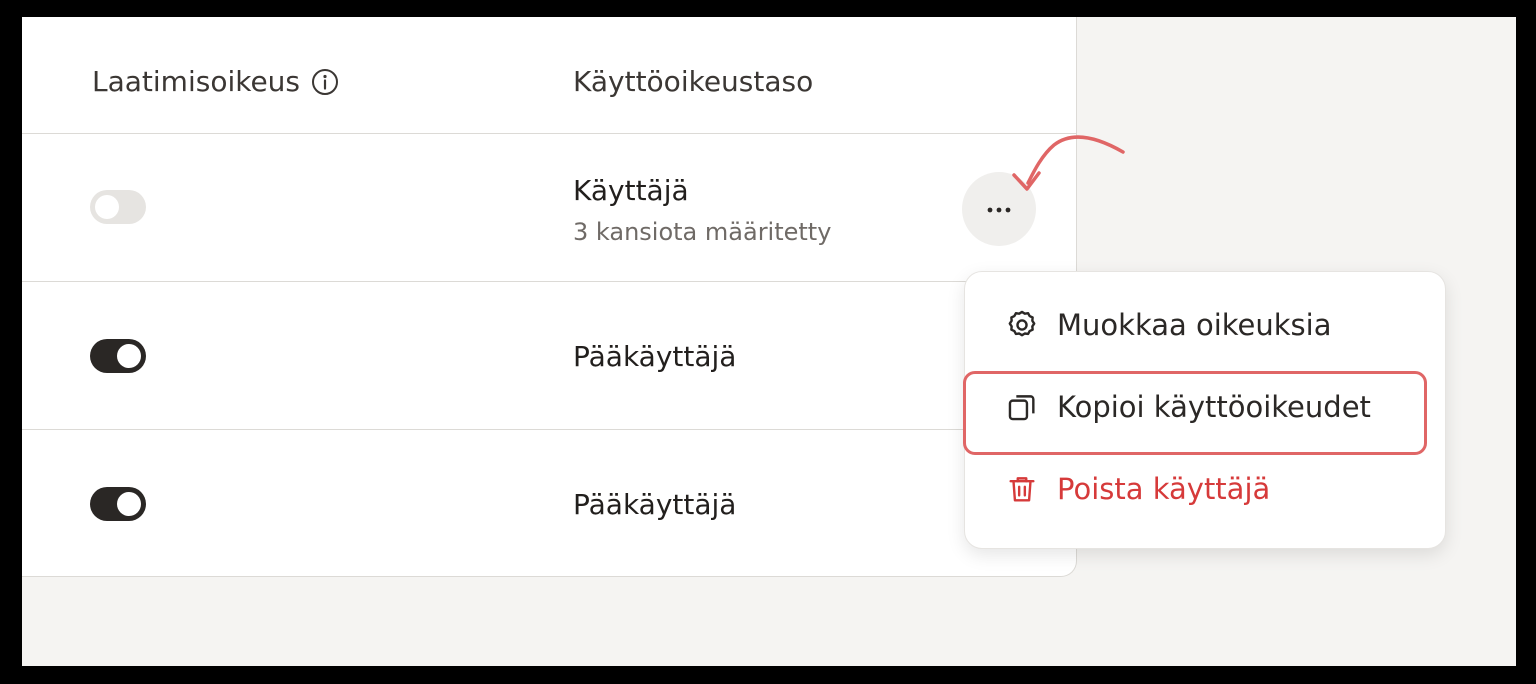 This screenshot has height=684, width=1536. I want to click on column-header-access-level: Käyttöoikeustaso, so click(693, 81).